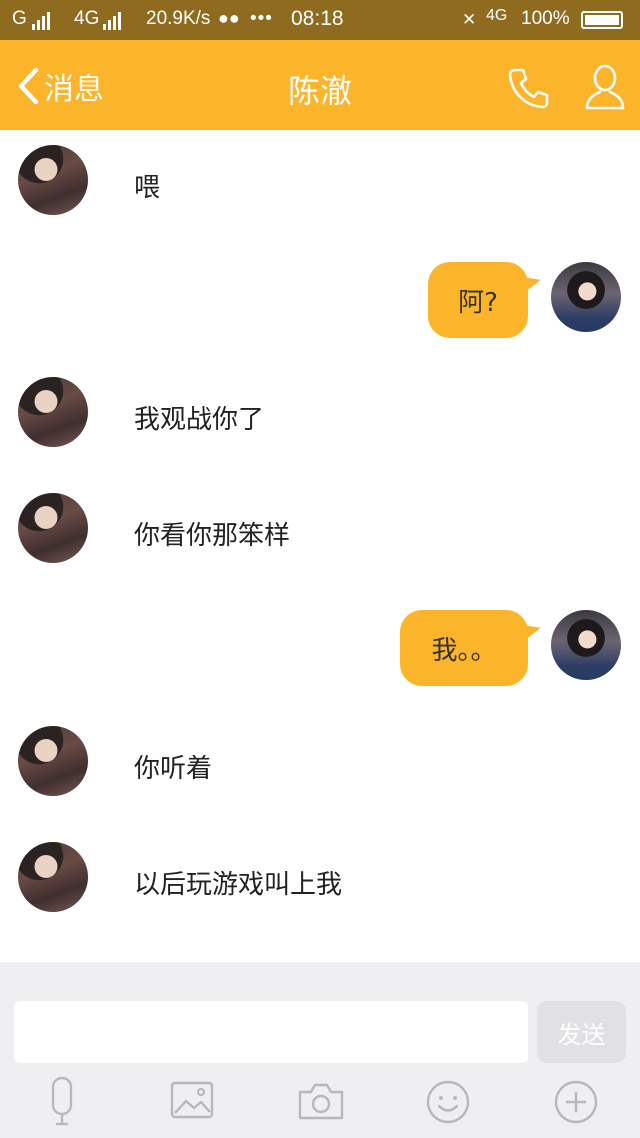 The image size is (640, 1138). I want to click on more-button, so click(577, 1101).